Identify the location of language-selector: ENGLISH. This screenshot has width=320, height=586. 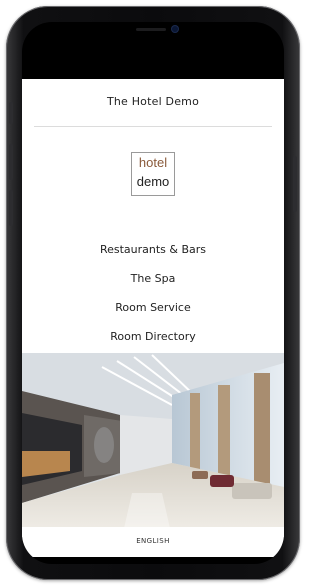
(153, 541).